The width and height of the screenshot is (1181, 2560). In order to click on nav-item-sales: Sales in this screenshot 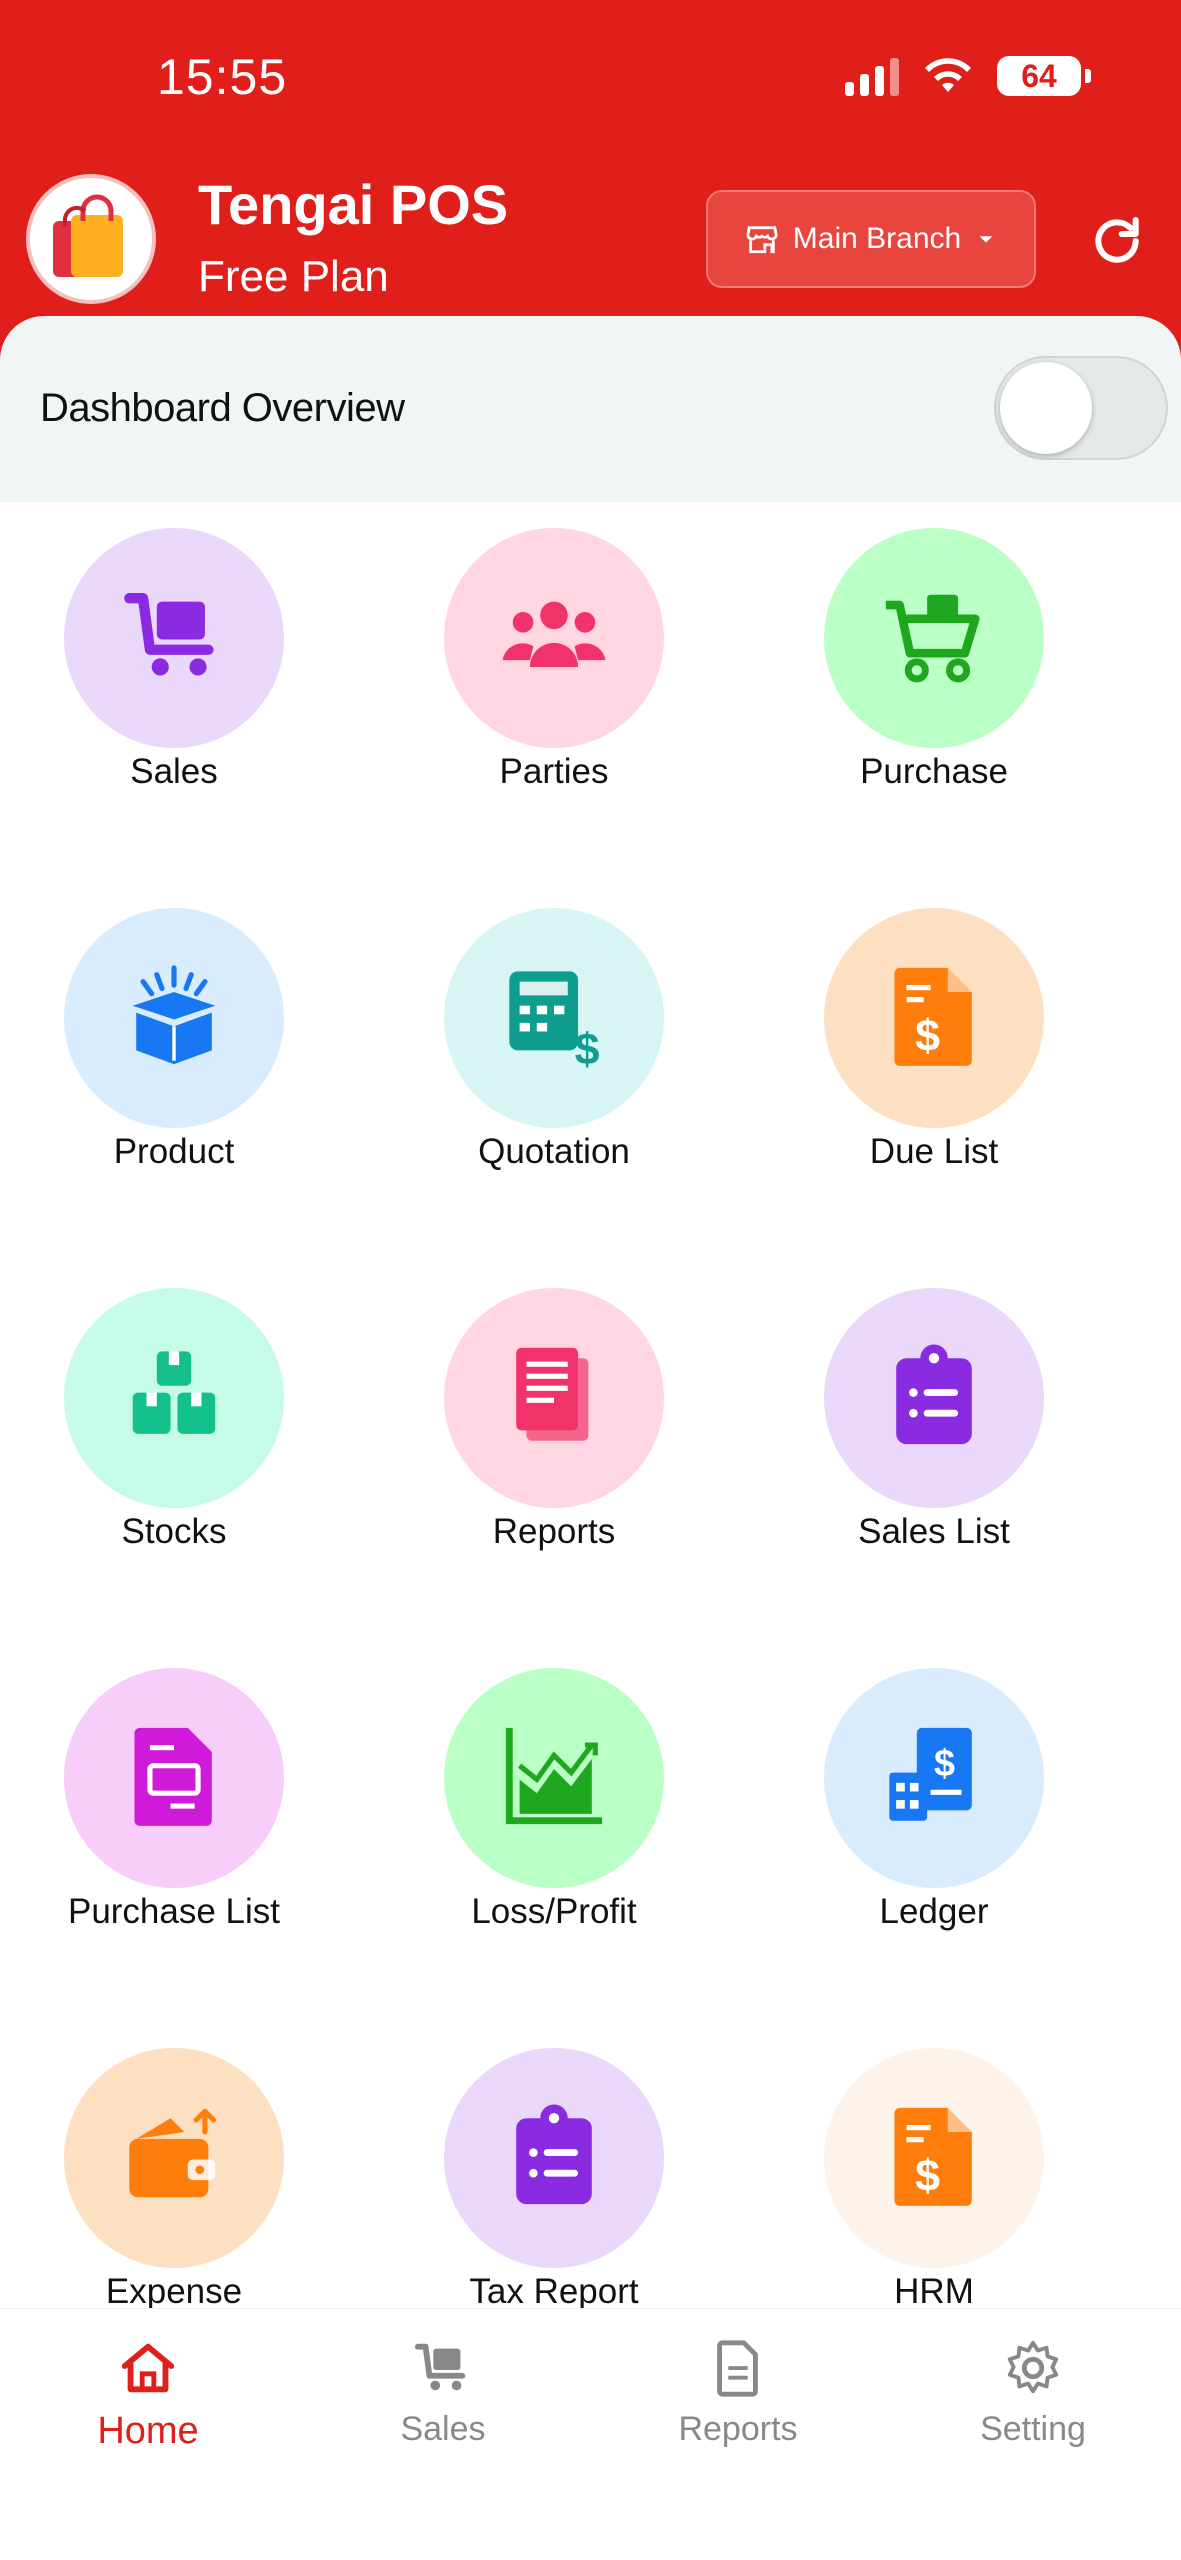, I will do `click(443, 2393)`.